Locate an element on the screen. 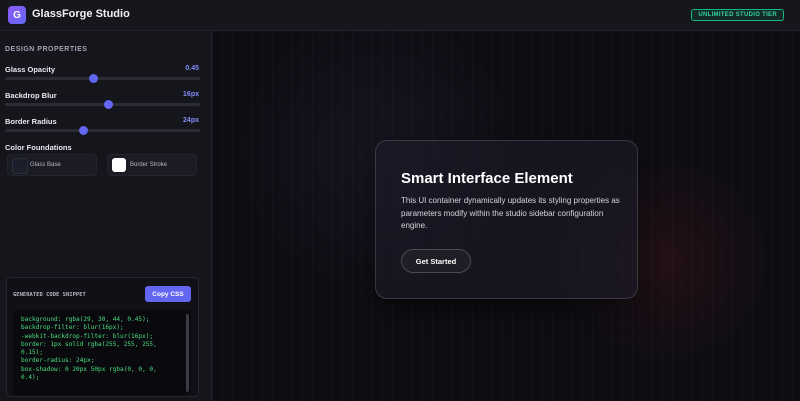 This screenshot has width=800, height=401. radius-value: 24px is located at coordinates (191, 120).